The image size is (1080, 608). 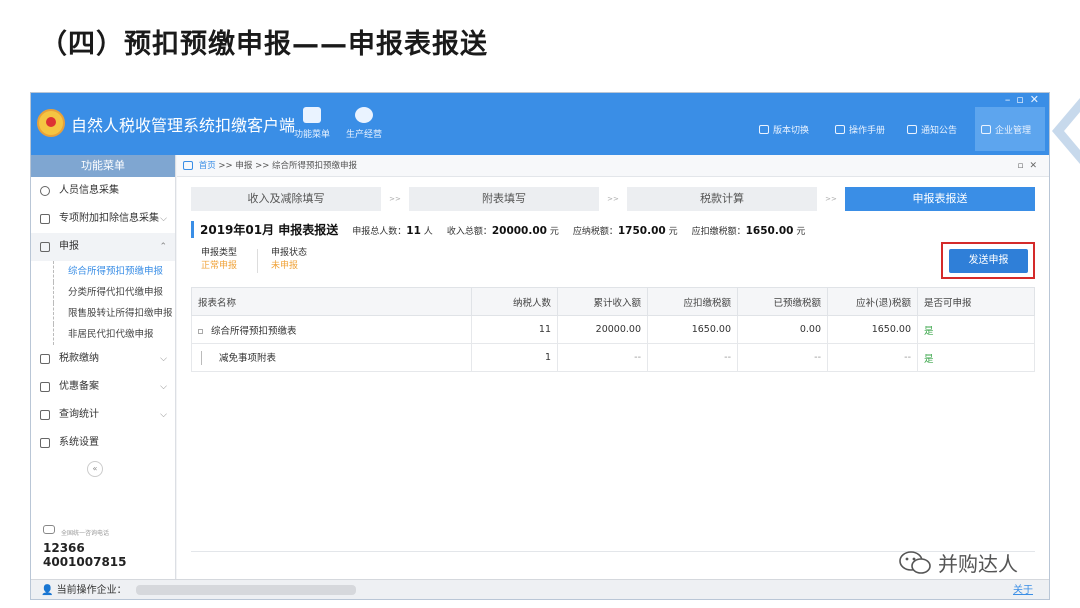 What do you see at coordinates (764, 129) in the screenshot?
I see `switch-icon` at bounding box center [764, 129].